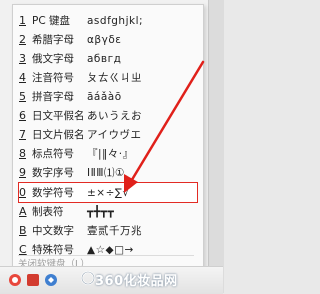  I want to click on menu-item-key: 3, so click(22, 58).